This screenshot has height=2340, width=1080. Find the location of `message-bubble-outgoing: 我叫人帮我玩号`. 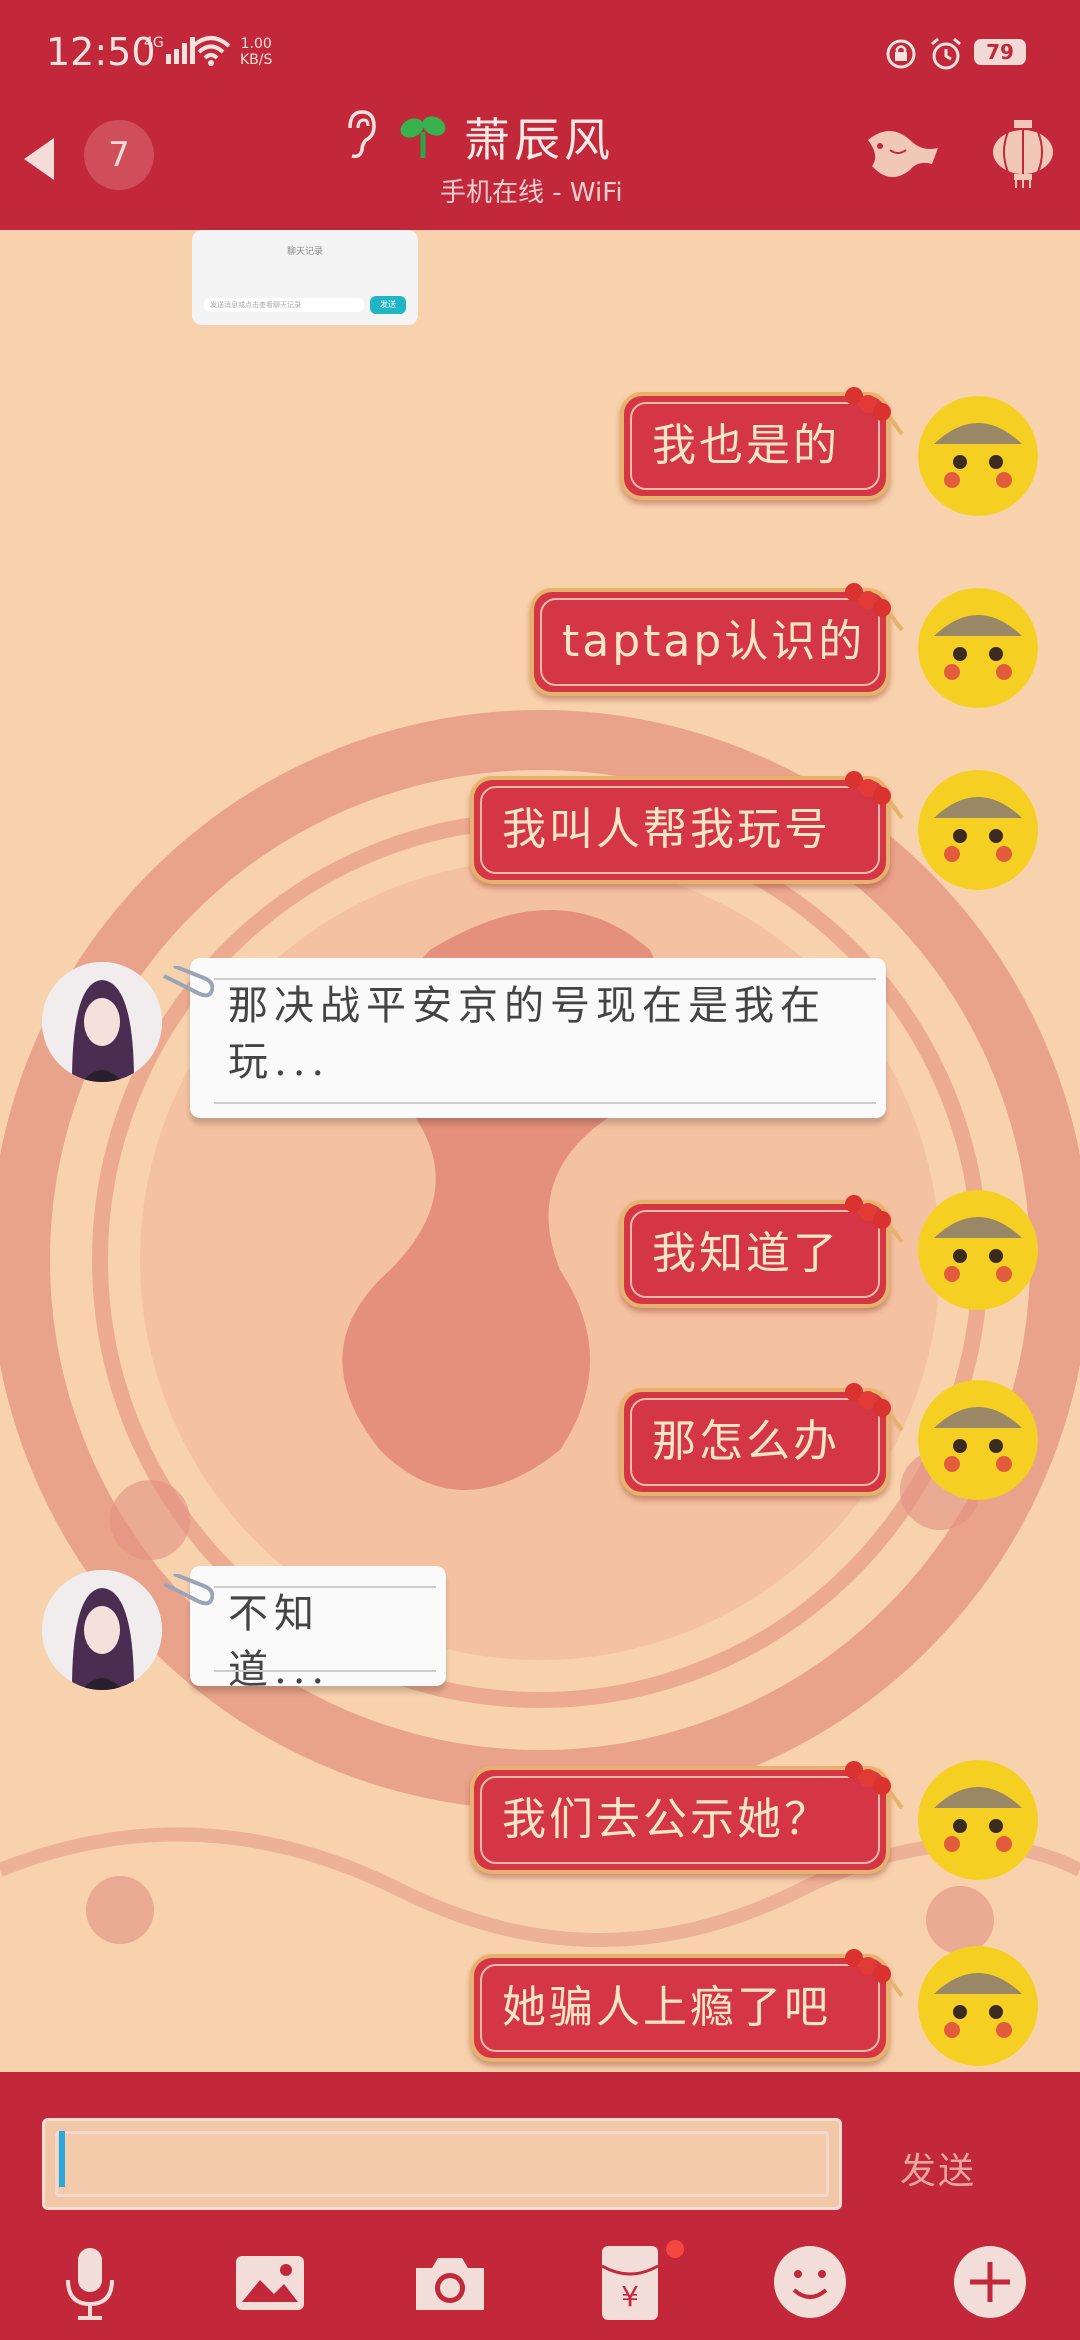

message-bubble-outgoing: 我叫人帮我玩号 is located at coordinates (687, 827).